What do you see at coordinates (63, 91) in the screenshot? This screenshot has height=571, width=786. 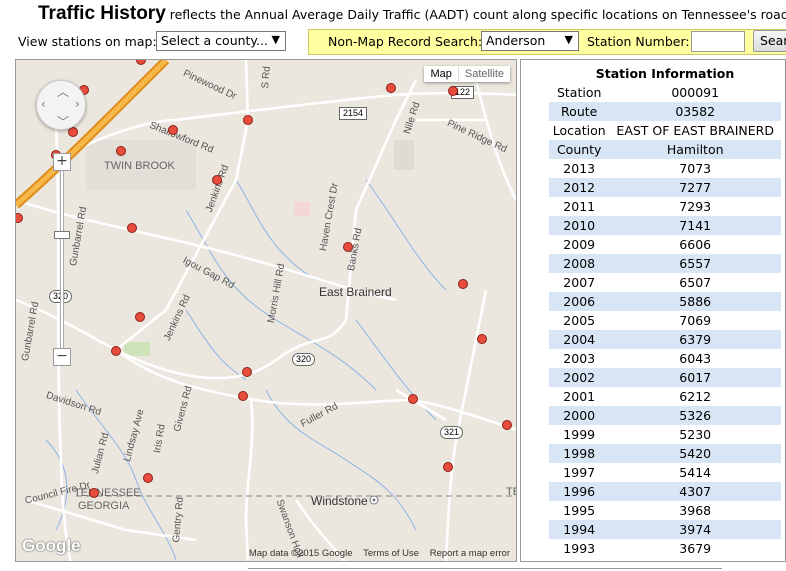 I see `pan-up-icon: ︿` at bounding box center [63, 91].